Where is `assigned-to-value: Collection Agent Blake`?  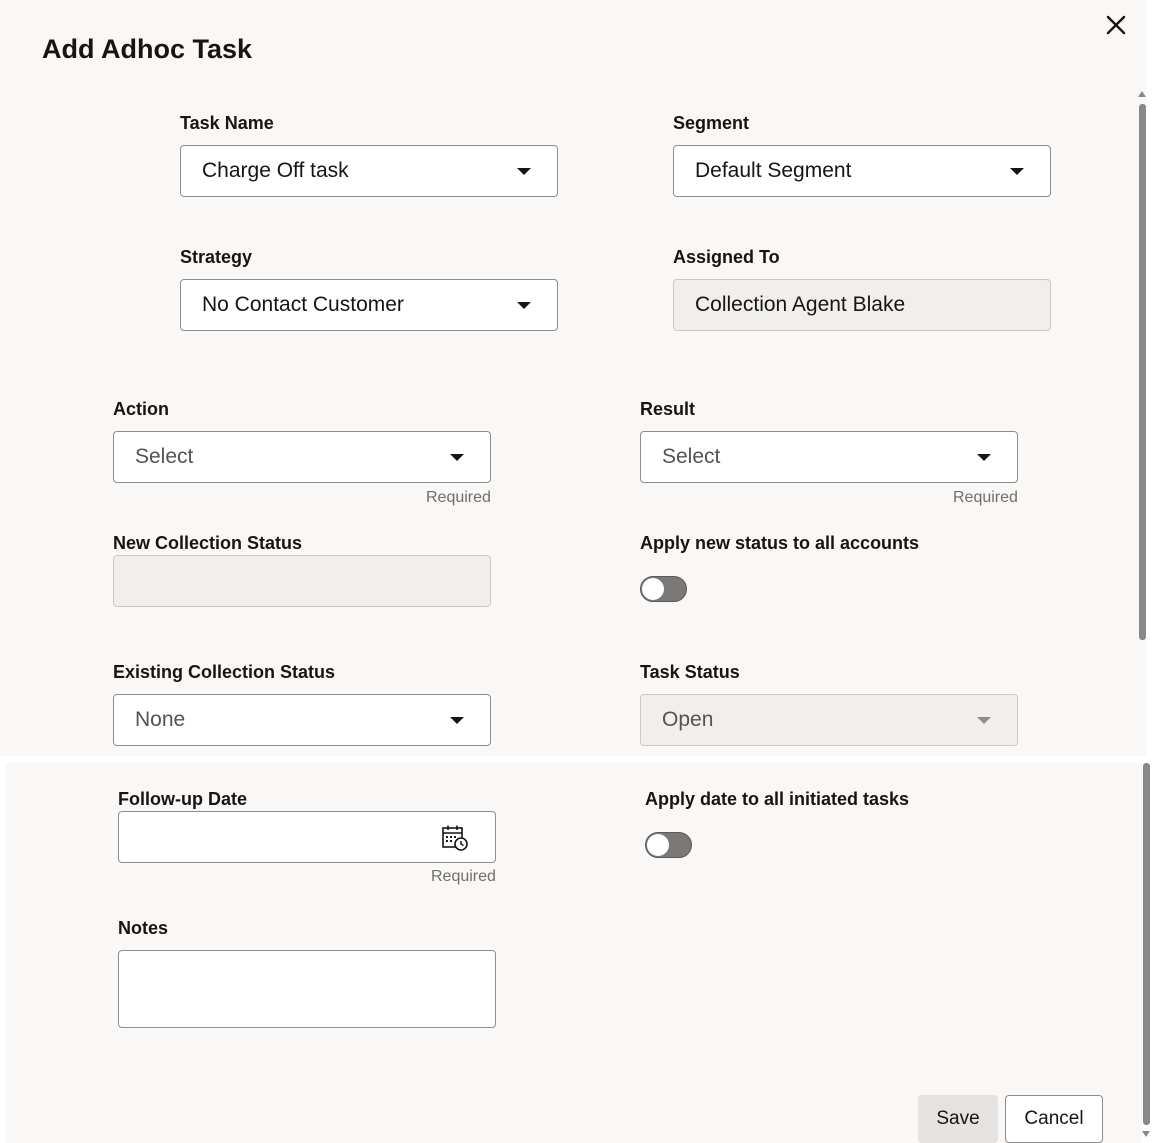
assigned-to-value: Collection Agent Blake is located at coordinates (800, 304).